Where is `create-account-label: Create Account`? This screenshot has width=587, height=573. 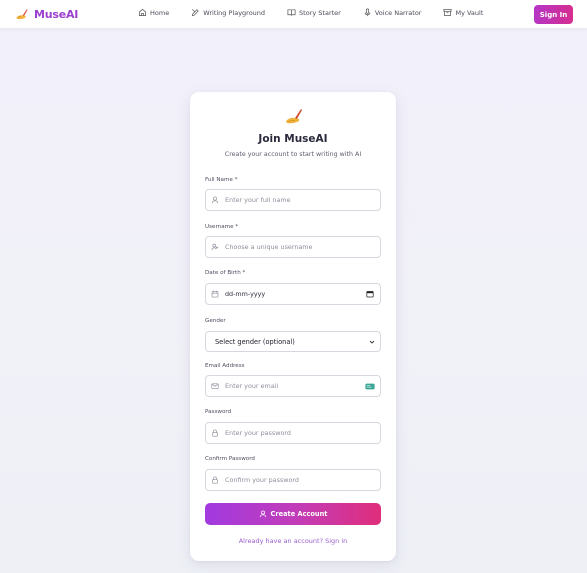 create-account-label: Create Account is located at coordinates (299, 514).